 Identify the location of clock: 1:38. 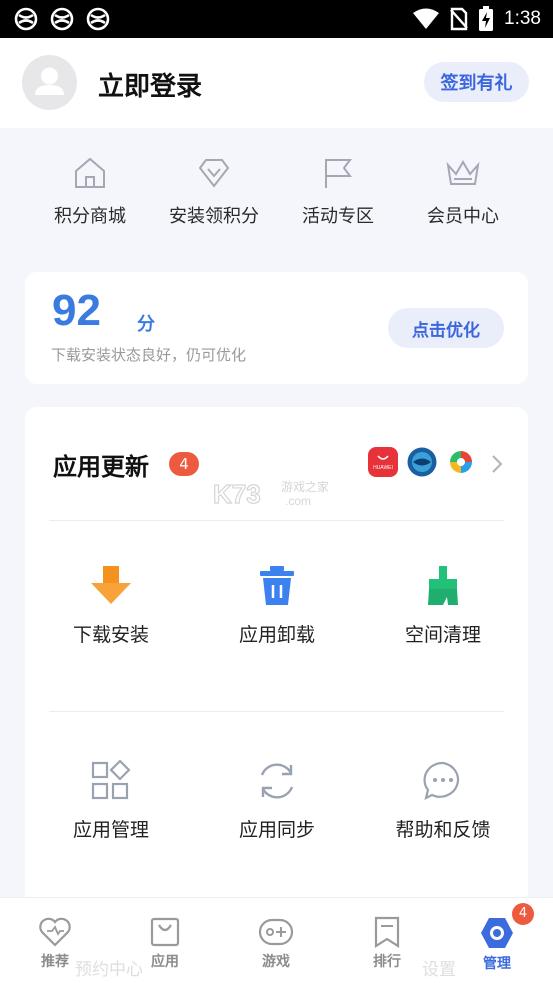
(522, 18).